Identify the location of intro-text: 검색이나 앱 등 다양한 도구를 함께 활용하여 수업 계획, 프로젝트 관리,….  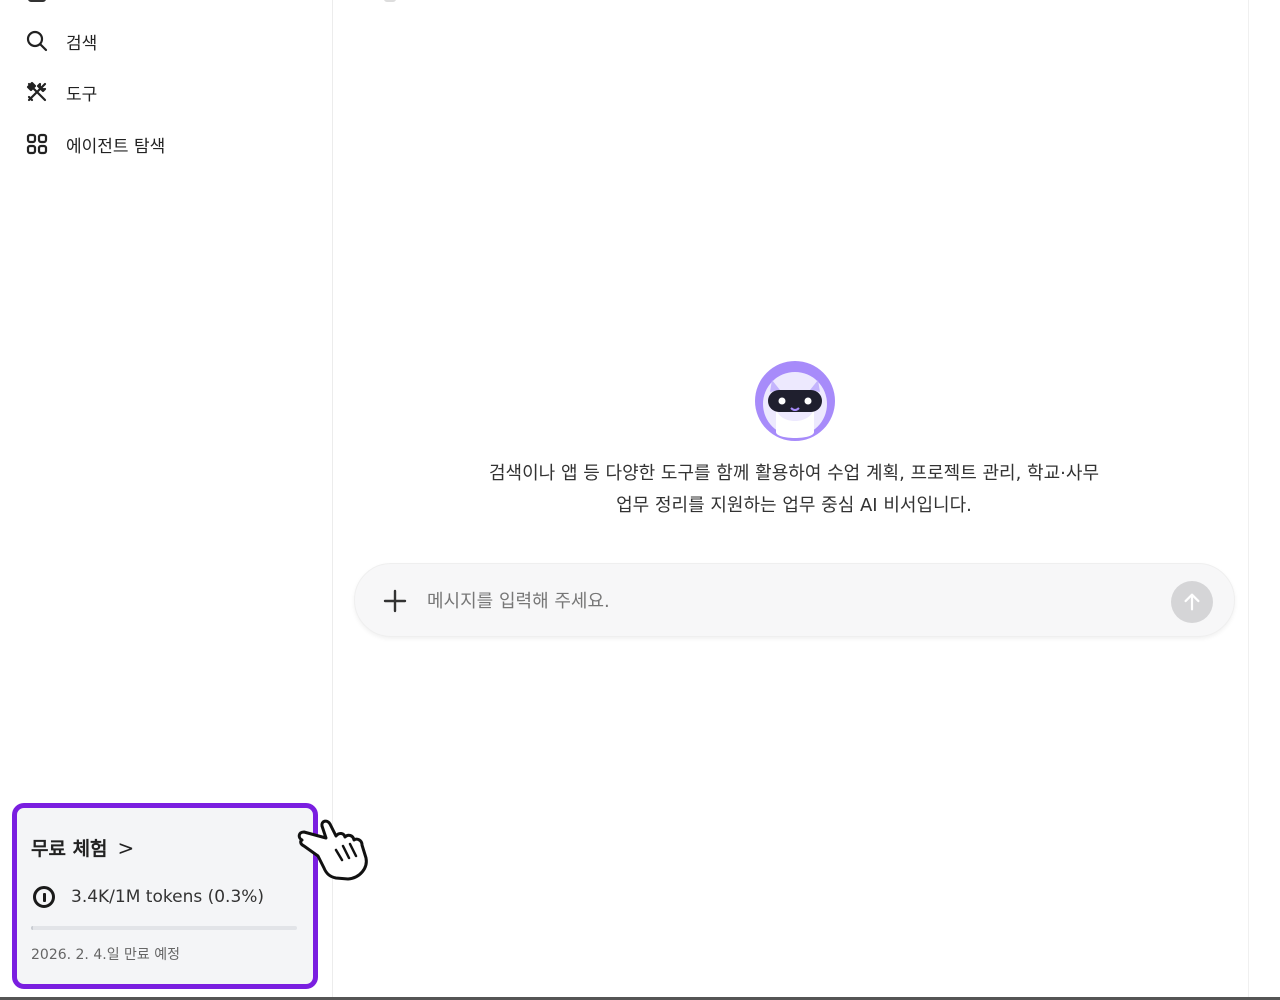
(794, 490).